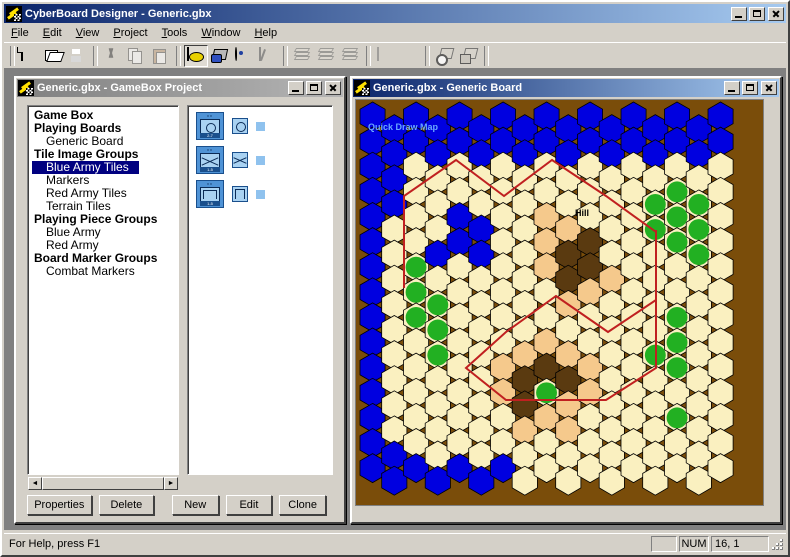  What do you see at coordinates (249, 505) in the screenshot?
I see `edit-button: Edit` at bounding box center [249, 505].